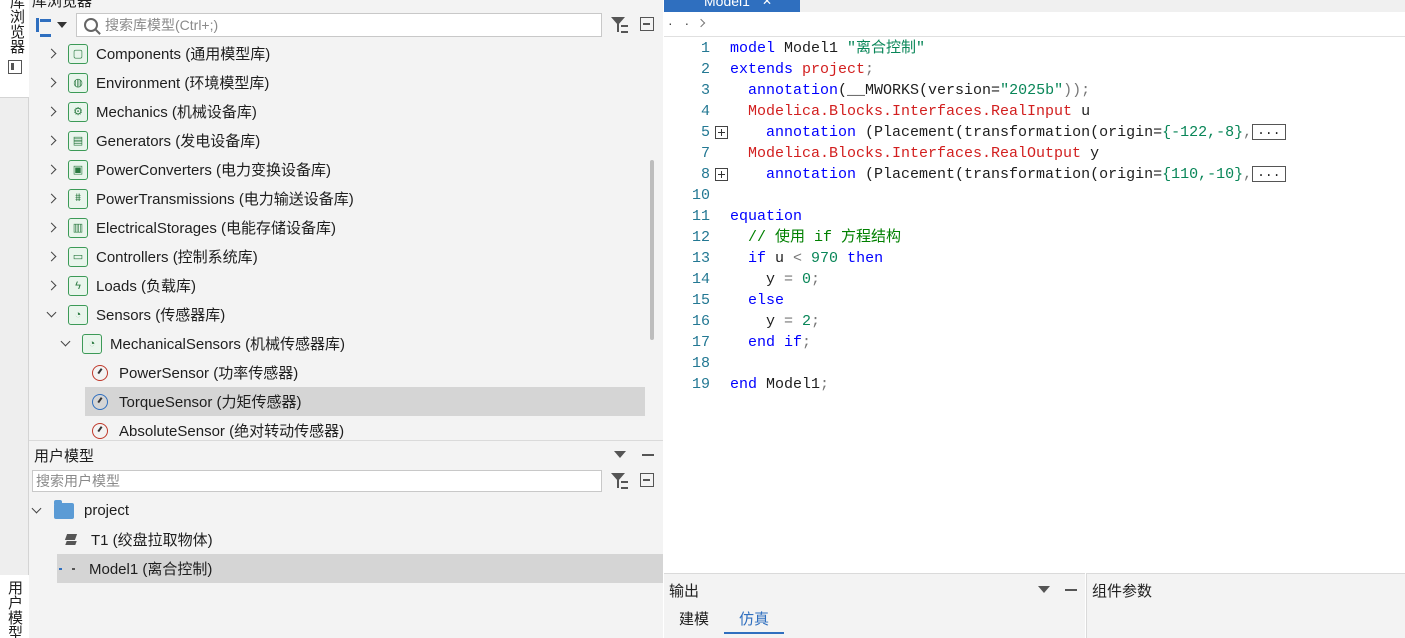  Describe the element at coordinates (754, 622) in the screenshot. I see `tab-simulation: 仿真` at that location.